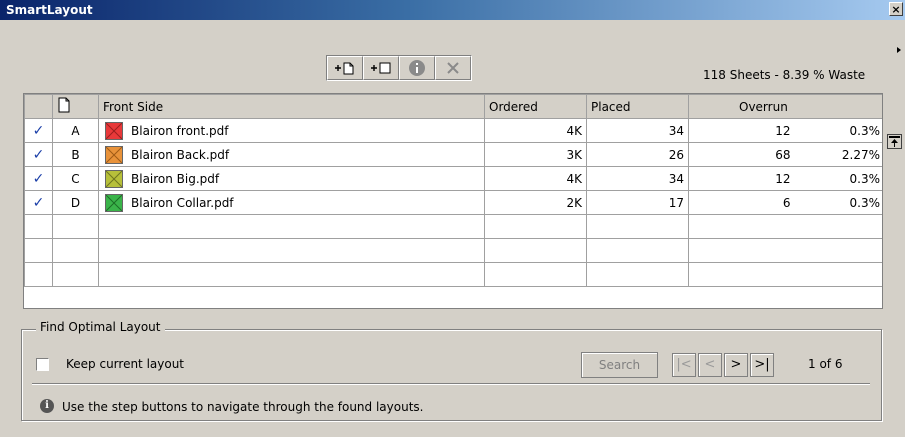  Describe the element at coordinates (763, 106) in the screenshot. I see `header-overrun-label: Overrun` at that location.